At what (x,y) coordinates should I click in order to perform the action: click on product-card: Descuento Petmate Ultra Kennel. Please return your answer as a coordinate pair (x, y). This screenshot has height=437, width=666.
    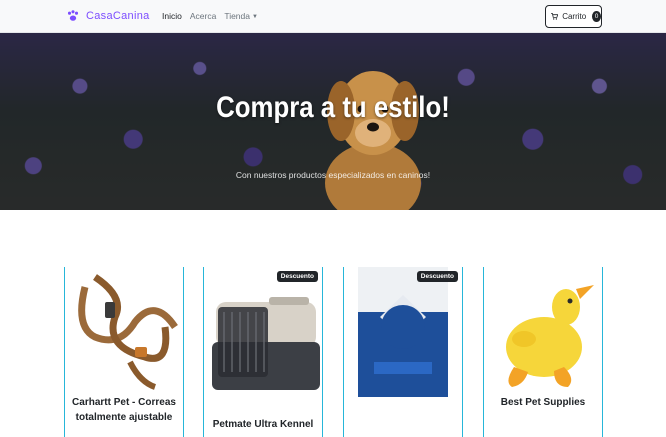
    Looking at the image, I should click on (263, 352).